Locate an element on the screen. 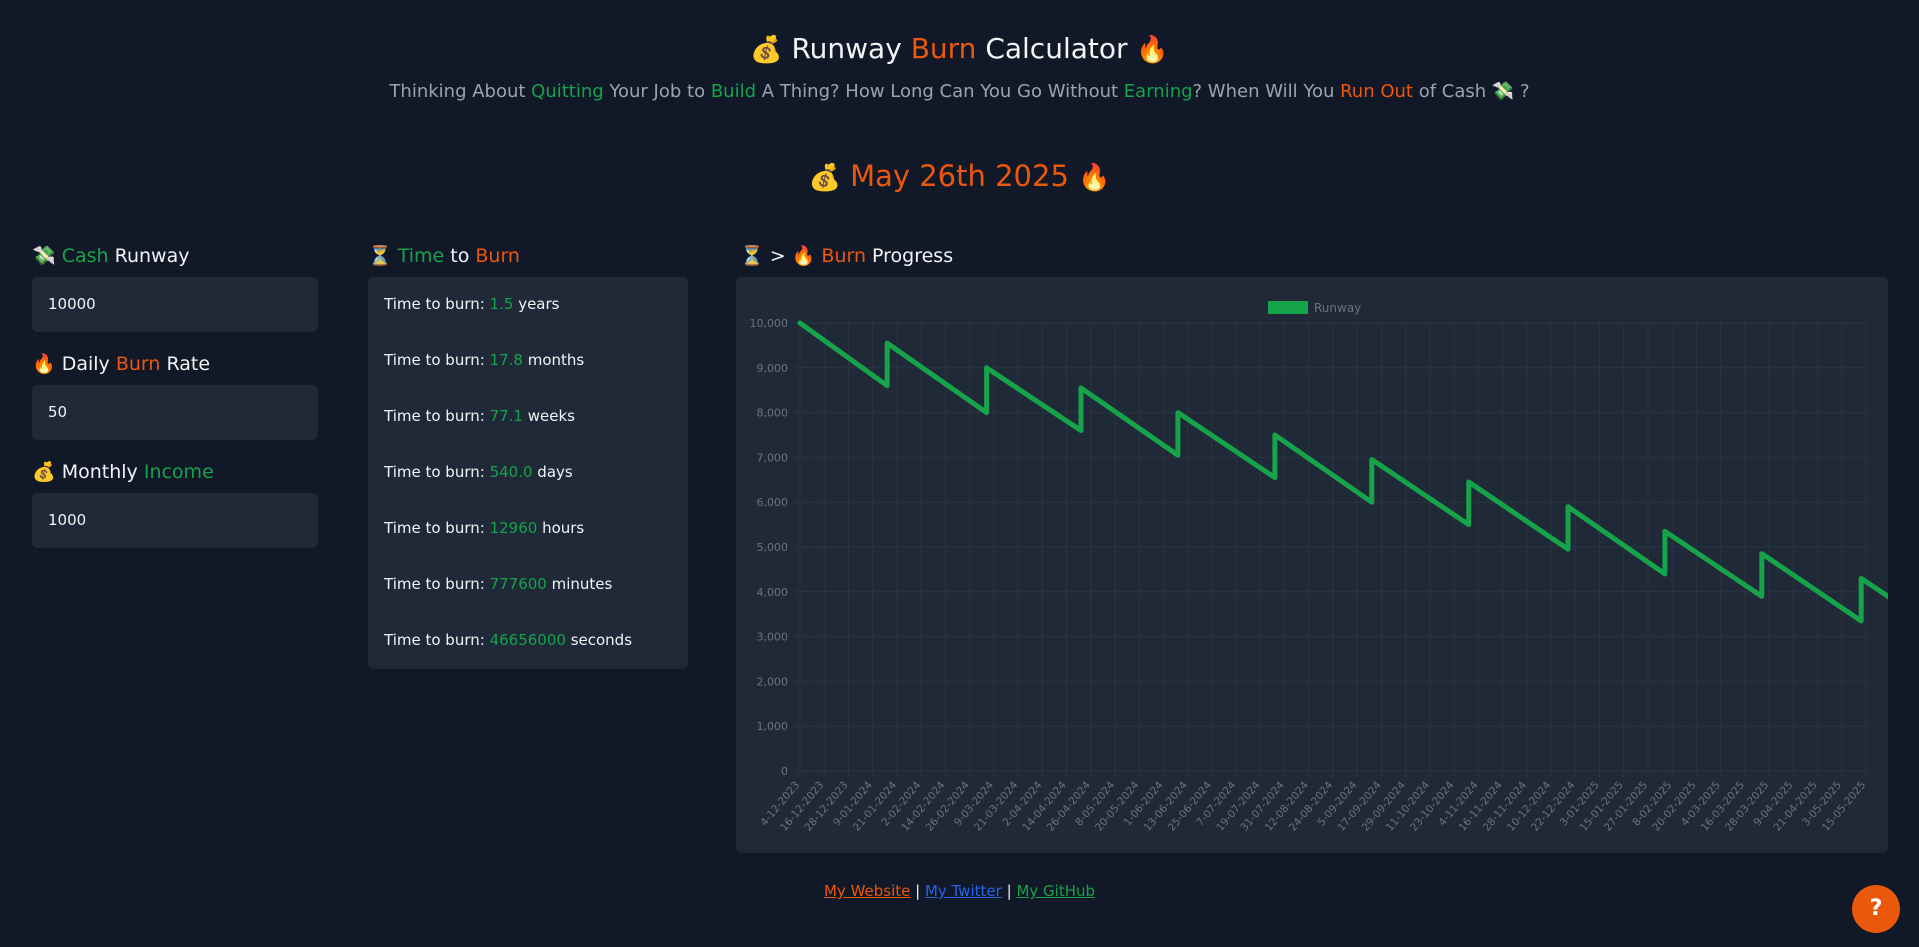 The image size is (1919, 947). cash-runway-label: 💸 Cash Runway is located at coordinates (111, 256).